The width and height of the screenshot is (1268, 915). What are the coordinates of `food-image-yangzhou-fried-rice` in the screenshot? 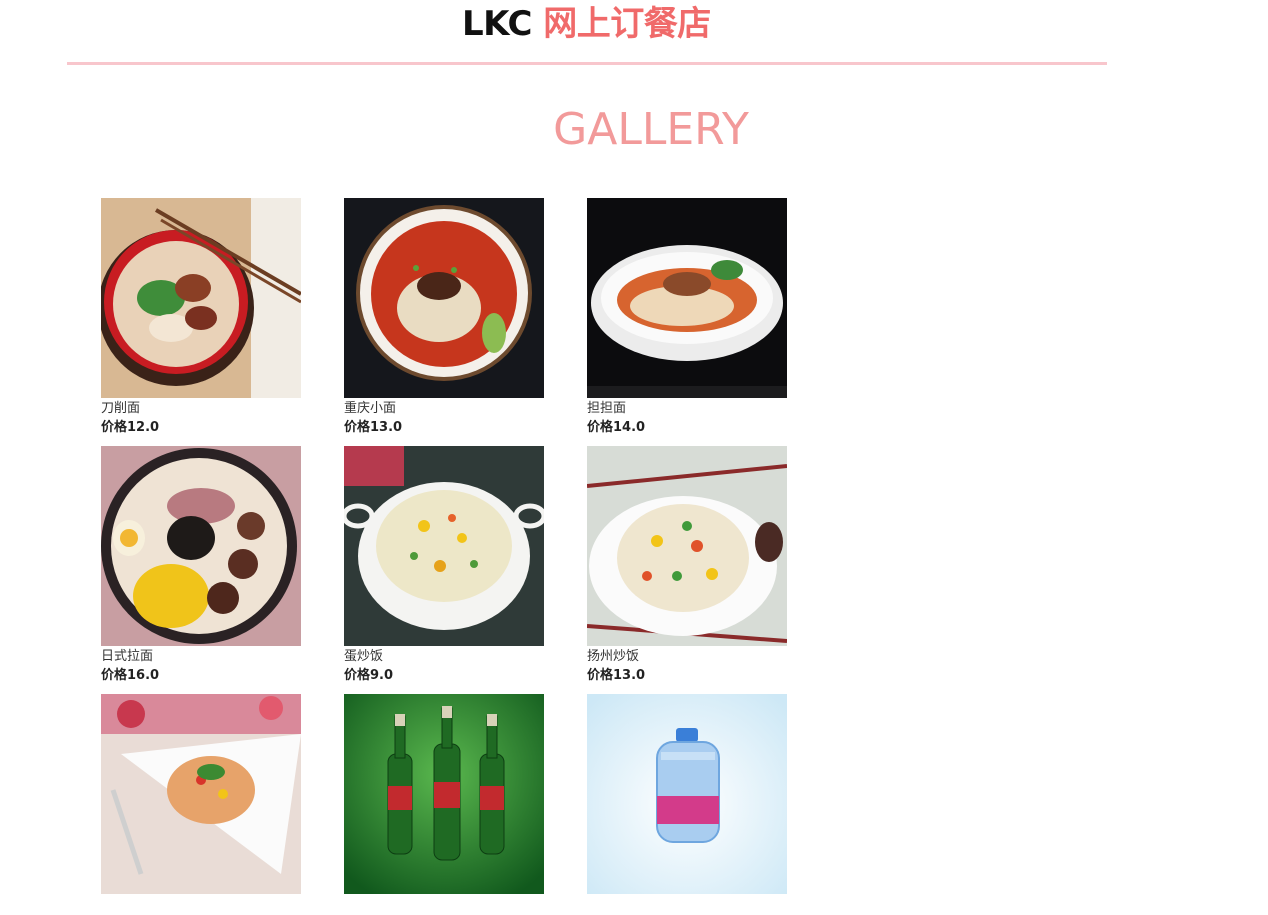 It's located at (687, 546).